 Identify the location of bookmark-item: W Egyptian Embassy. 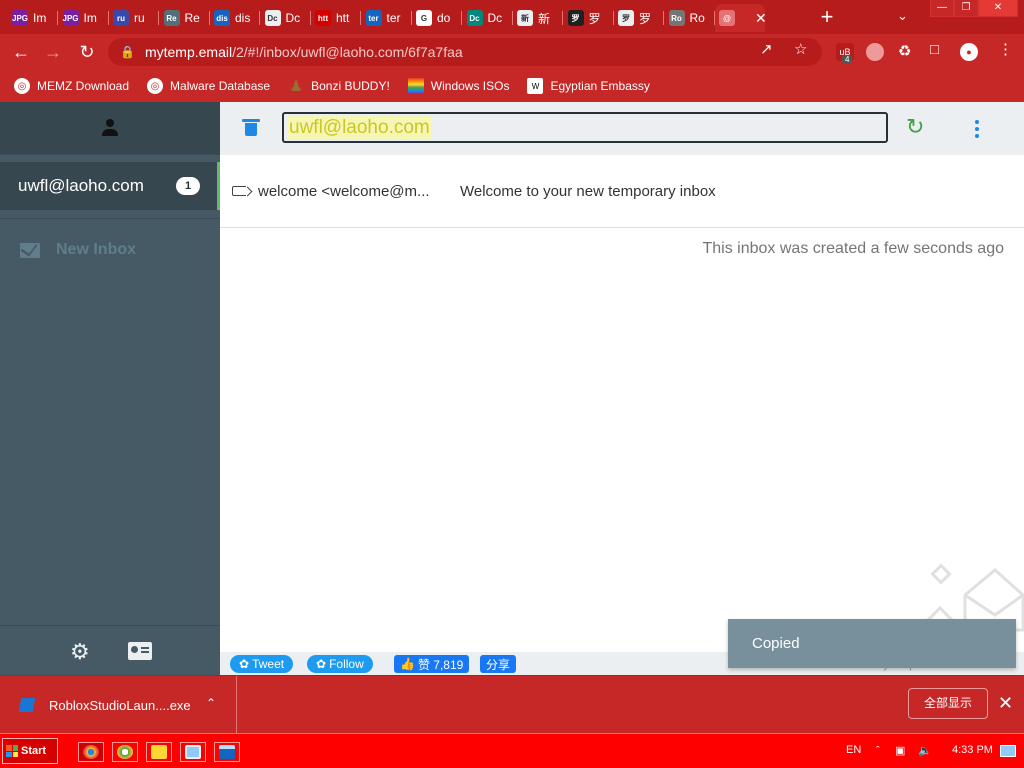
(588, 86).